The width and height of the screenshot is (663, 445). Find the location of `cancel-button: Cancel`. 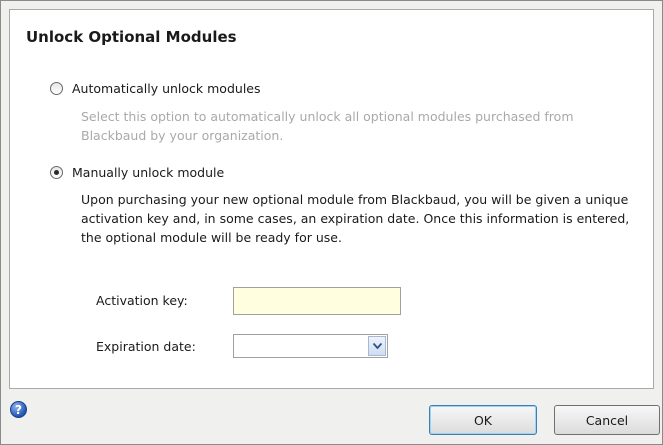

cancel-button: Cancel is located at coordinates (607, 420).